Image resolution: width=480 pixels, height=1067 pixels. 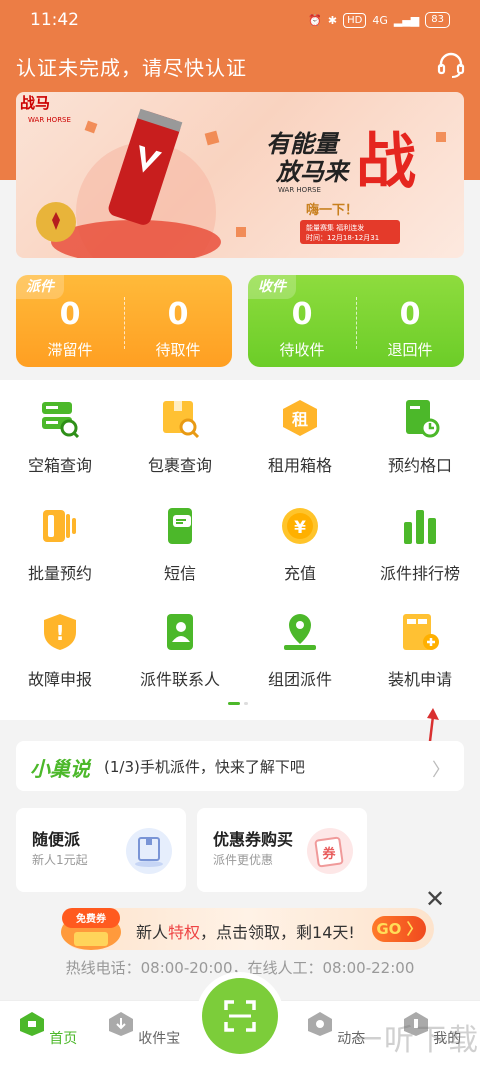 What do you see at coordinates (178, 350) in the screenshot?
I see `pending-pickup-label: 待取件` at bounding box center [178, 350].